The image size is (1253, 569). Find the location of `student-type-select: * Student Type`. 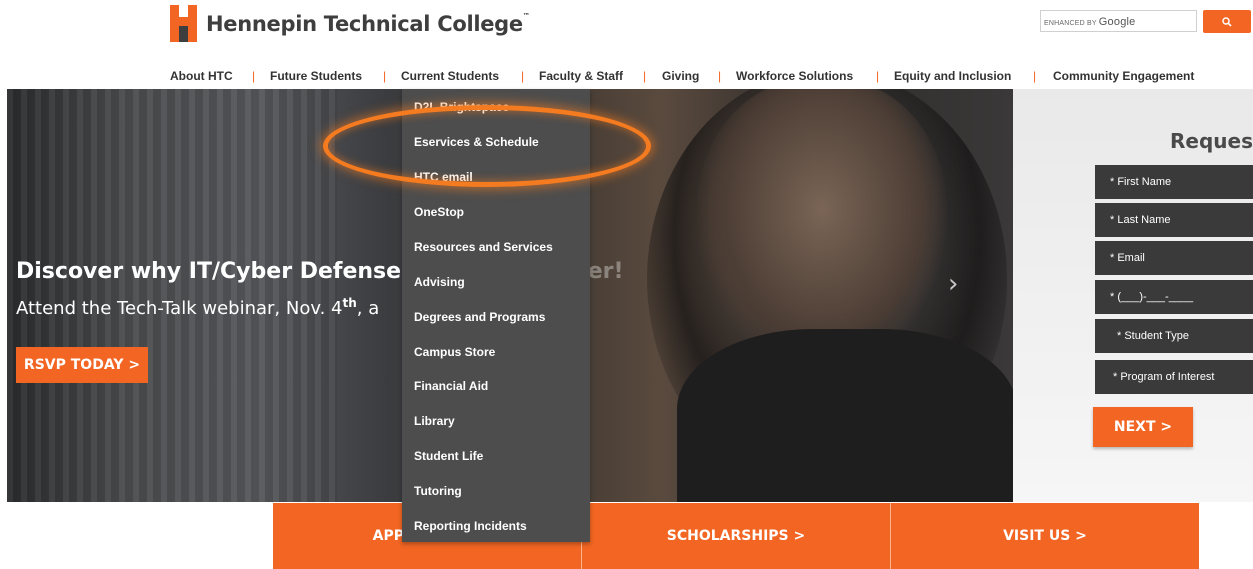

student-type-select: * Student Type is located at coordinates (1174, 336).